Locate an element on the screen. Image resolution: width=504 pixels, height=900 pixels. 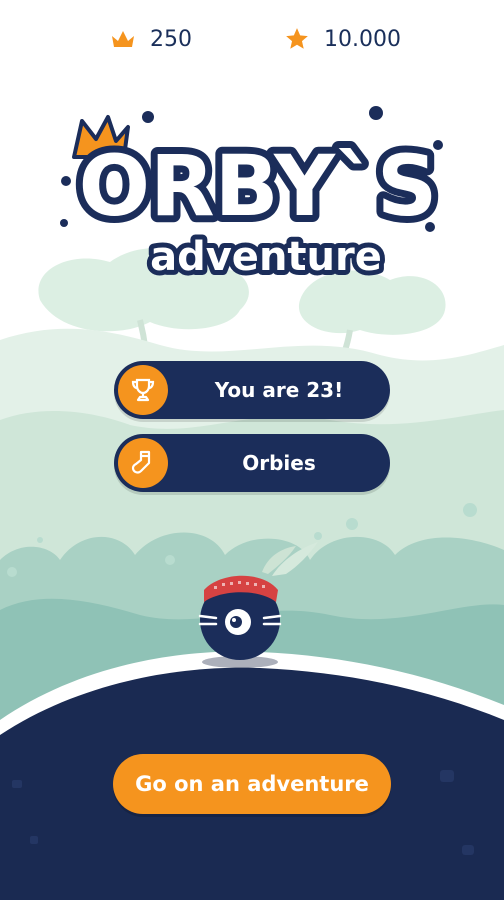
trophy-icon is located at coordinates (143, 390).